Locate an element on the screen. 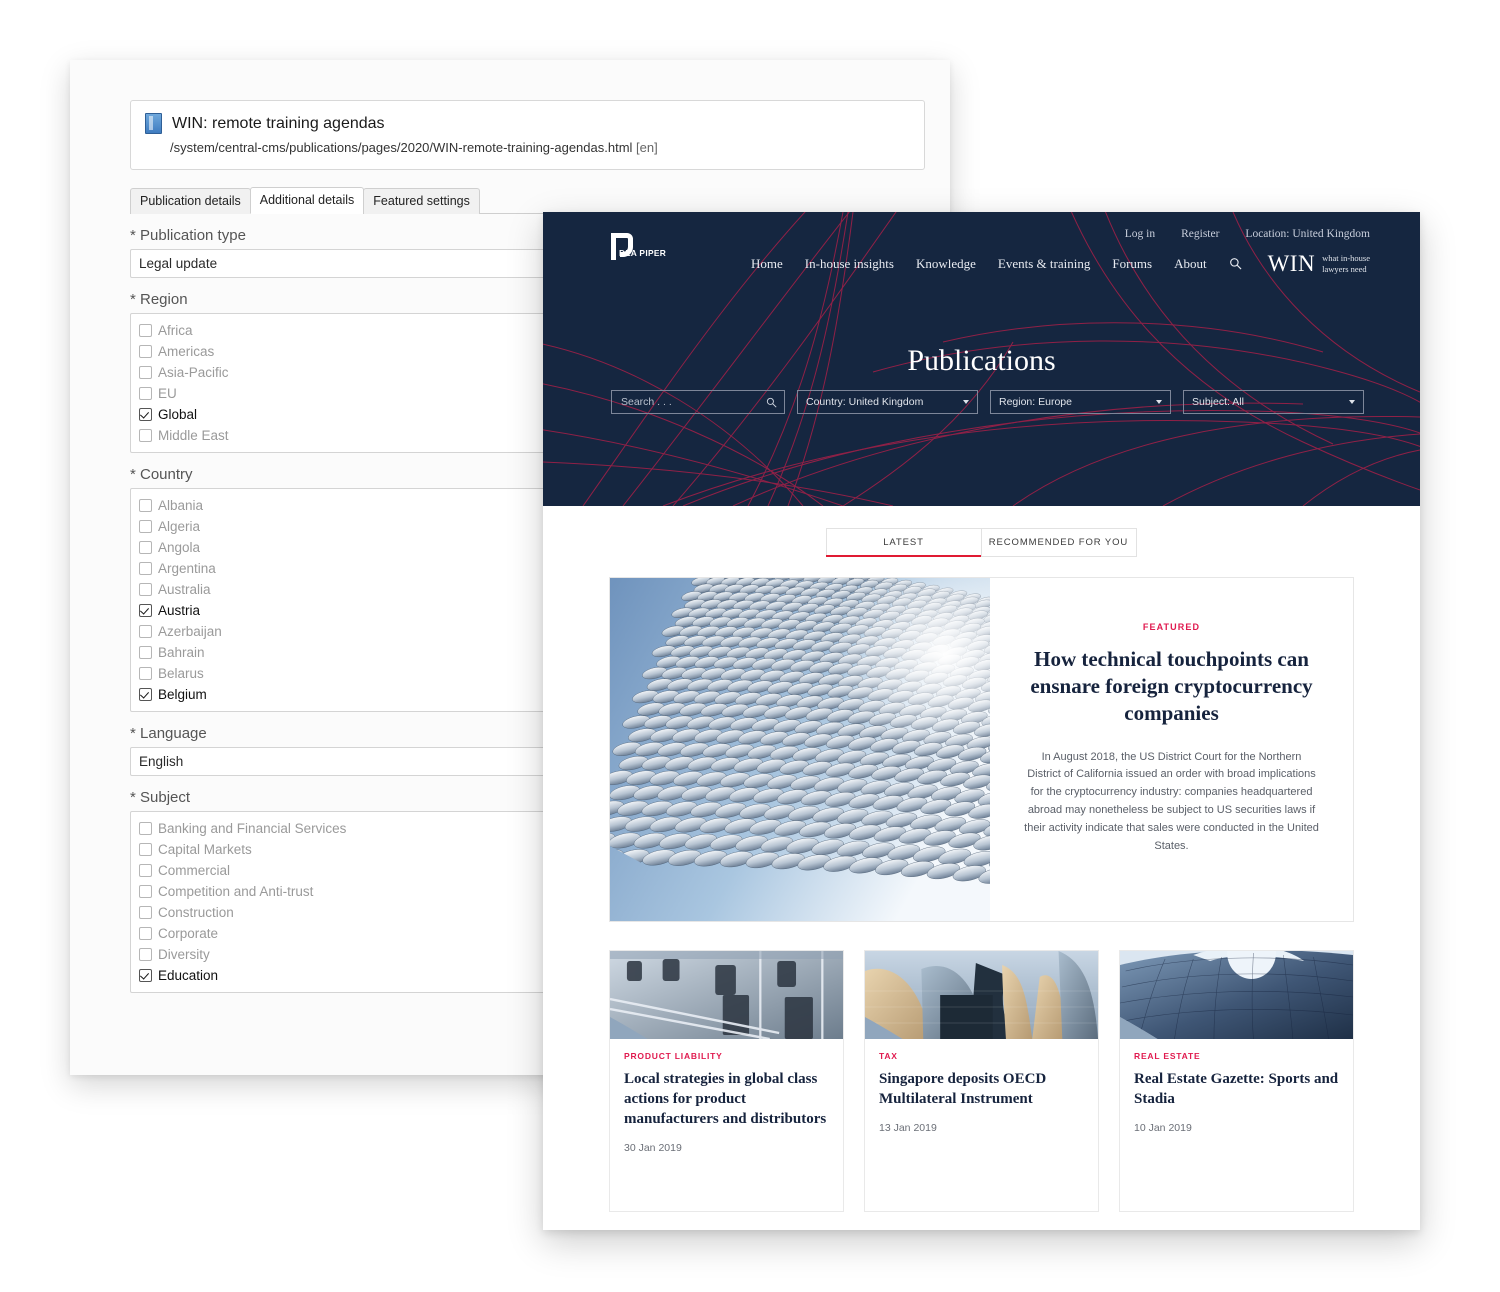 Image resolution: width=1500 pixels, height=1292 pixels. nav-item-forums: Forums is located at coordinates (1132, 264).